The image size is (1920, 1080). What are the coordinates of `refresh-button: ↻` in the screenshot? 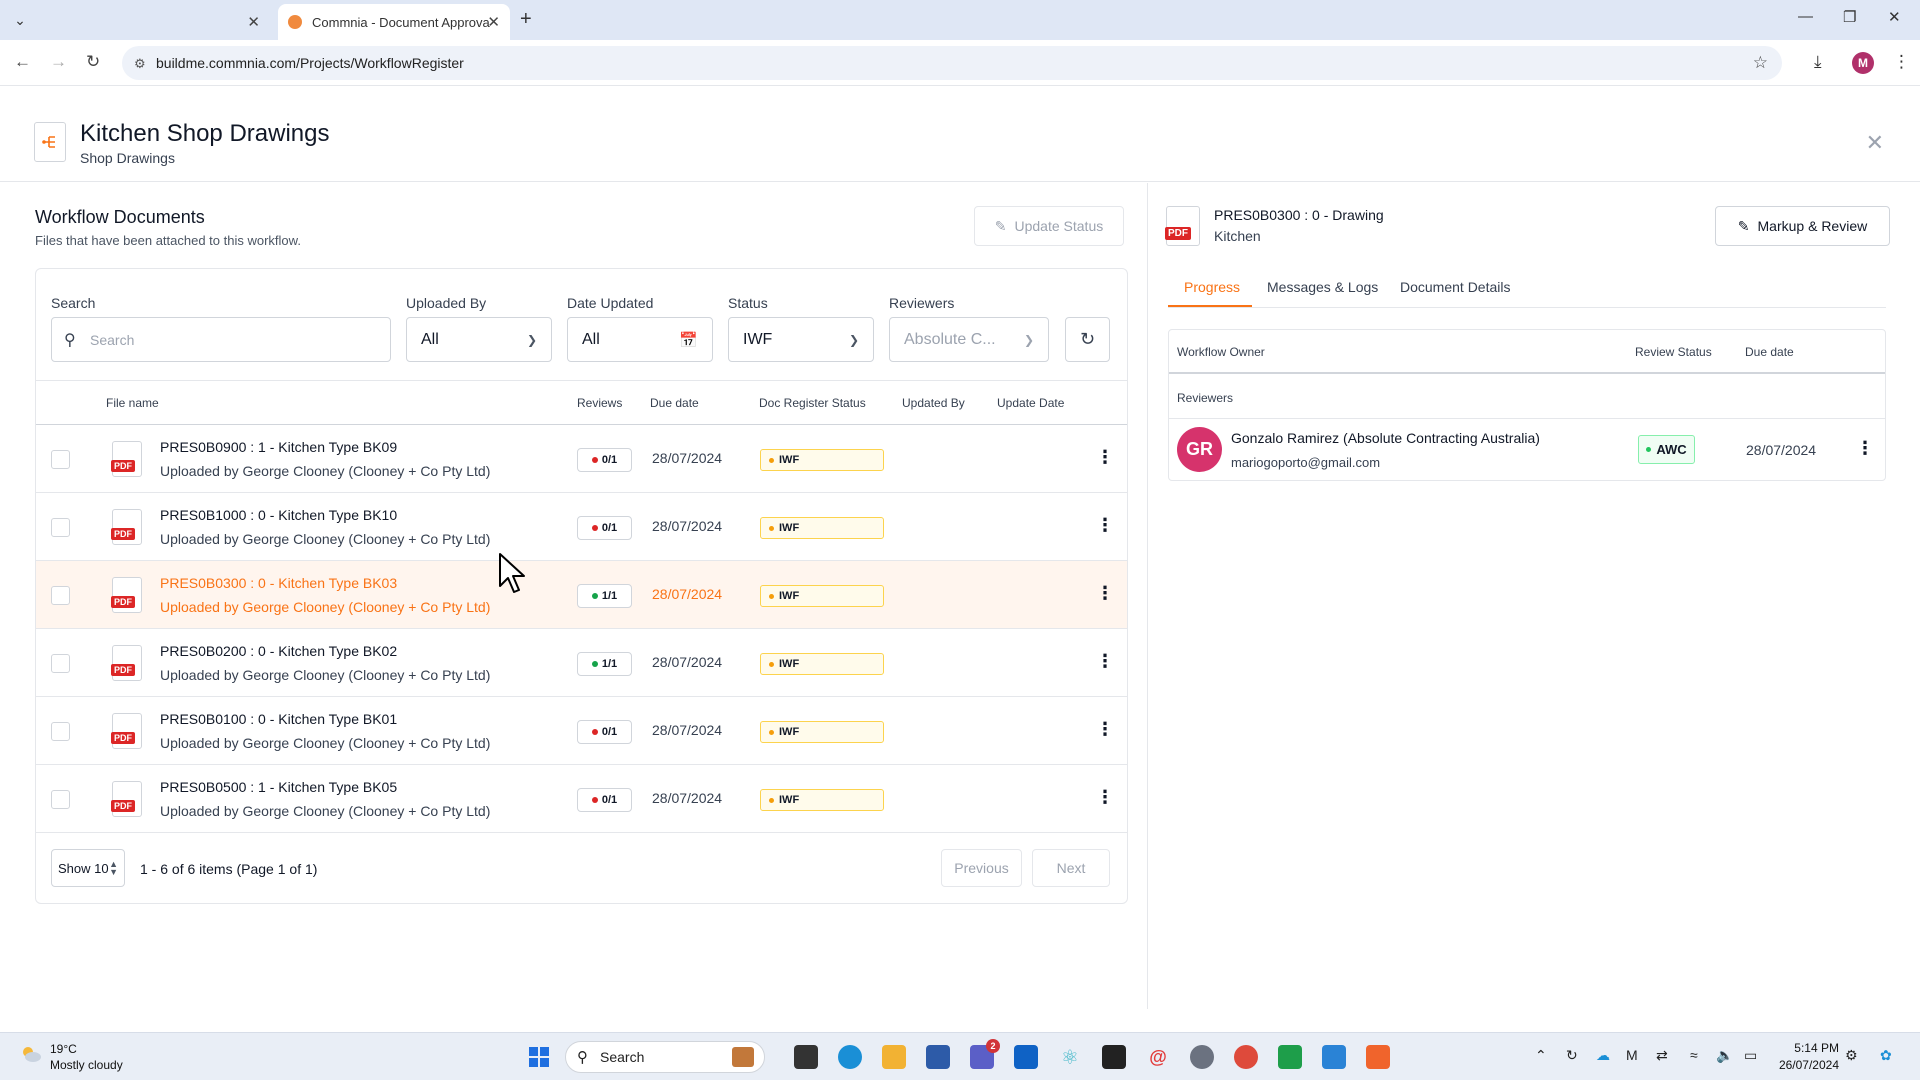 It's located at (1087, 339).